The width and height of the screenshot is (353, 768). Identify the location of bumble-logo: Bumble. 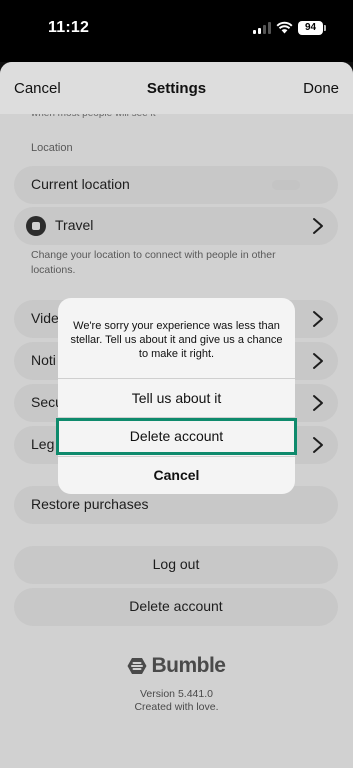
(176, 667).